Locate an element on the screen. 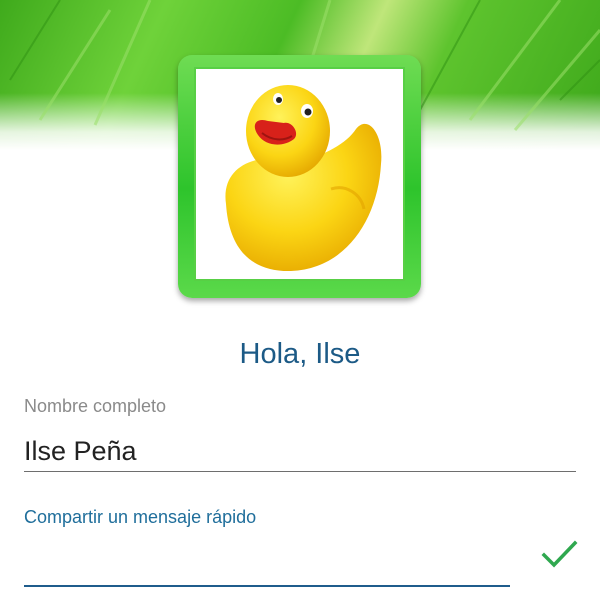 The height and width of the screenshot is (600, 600). quick-message-label: Compartir un mensaje rápido is located at coordinates (140, 517).